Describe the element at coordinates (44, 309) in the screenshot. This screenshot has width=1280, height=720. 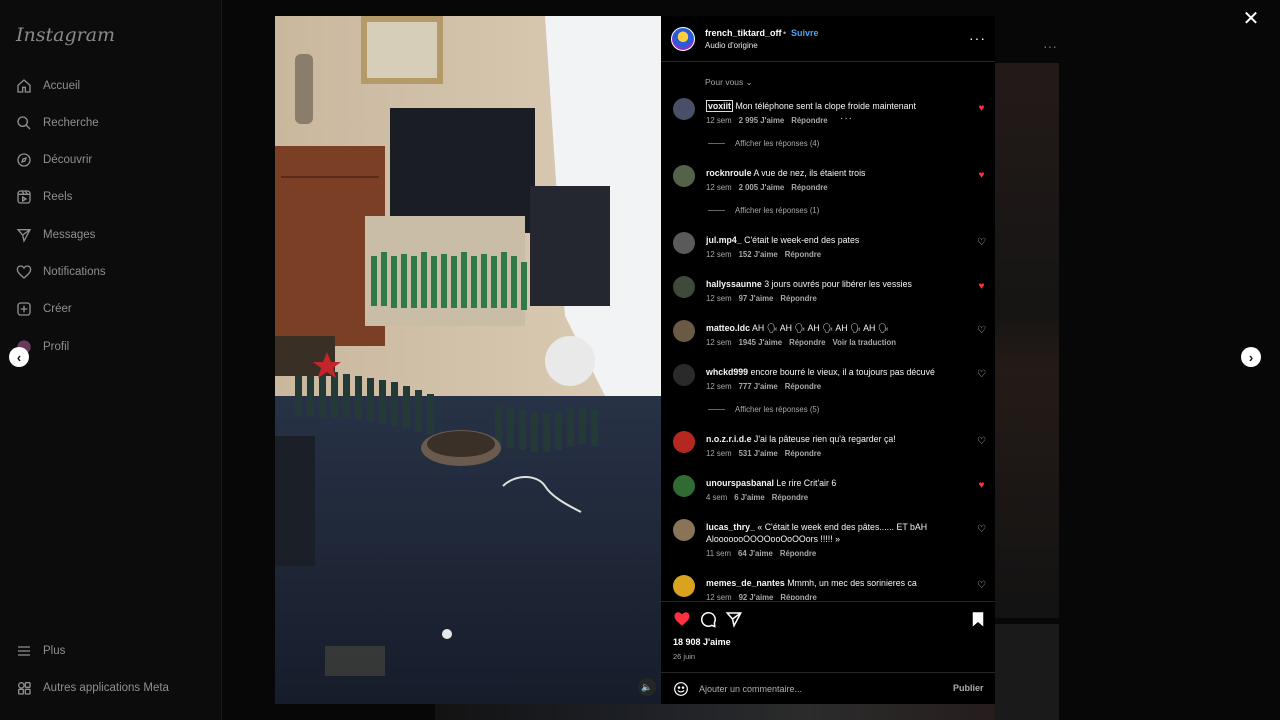
I see `sidebar-item-create: Créer` at that location.